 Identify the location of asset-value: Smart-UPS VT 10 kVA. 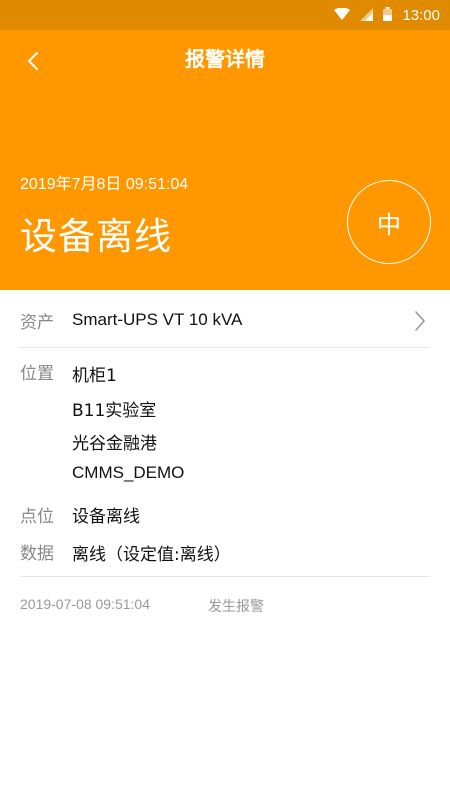
(157, 319).